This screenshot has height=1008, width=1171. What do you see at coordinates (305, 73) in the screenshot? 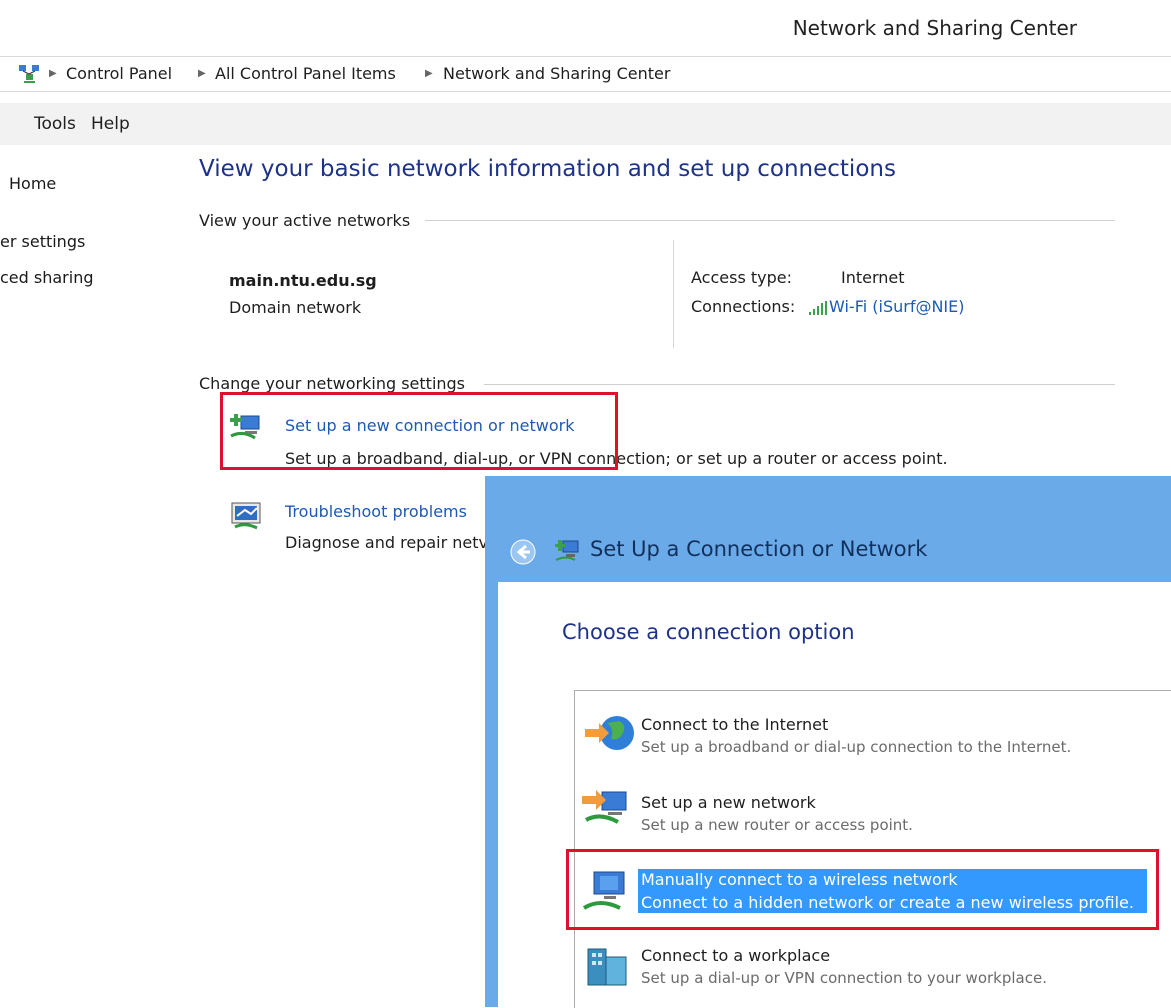
I see `breadcrumb-all-items: All Control Panel Items` at bounding box center [305, 73].